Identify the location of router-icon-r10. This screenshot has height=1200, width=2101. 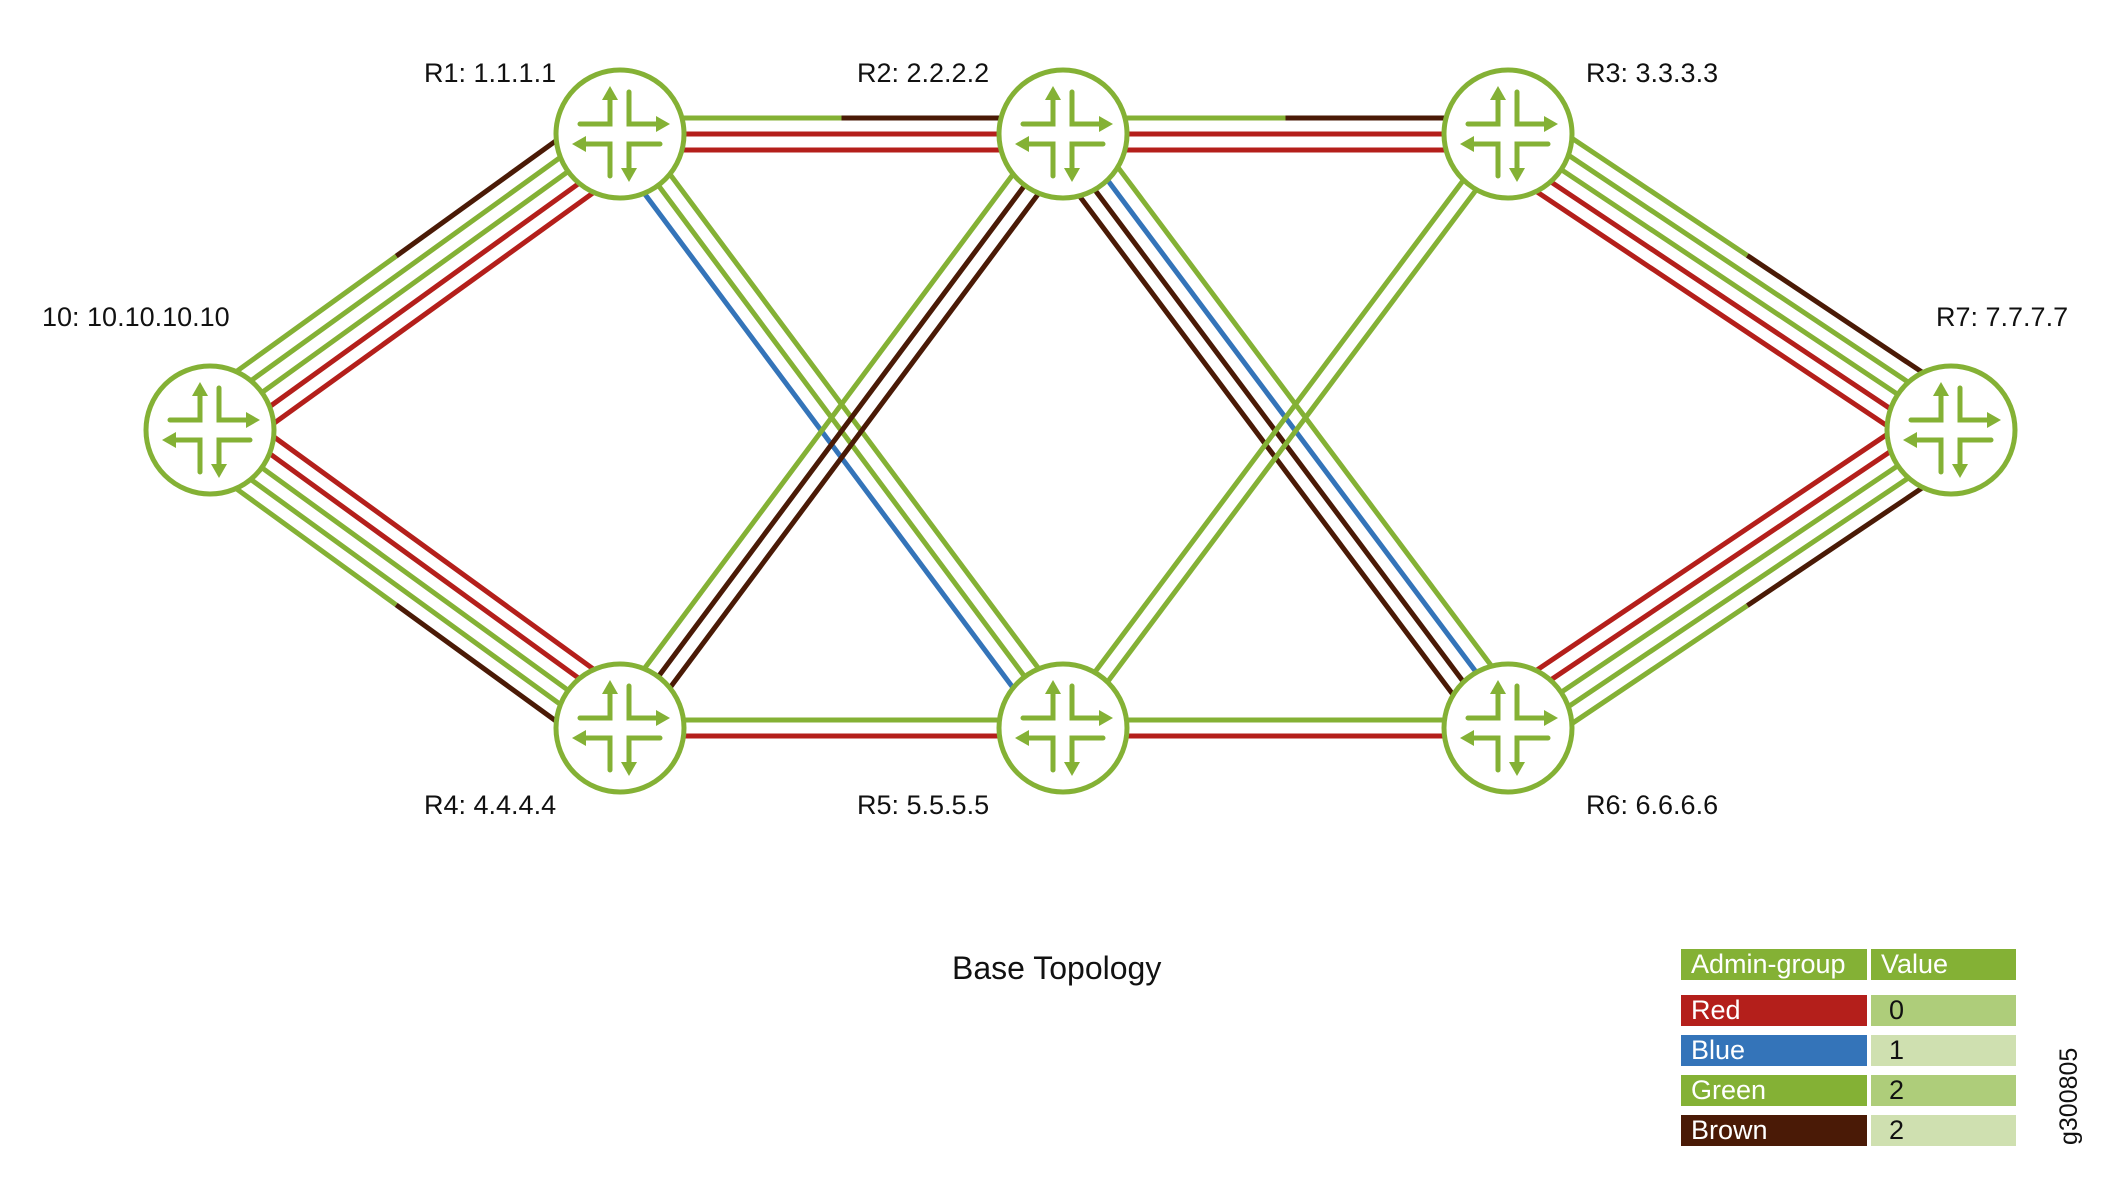
(210, 430).